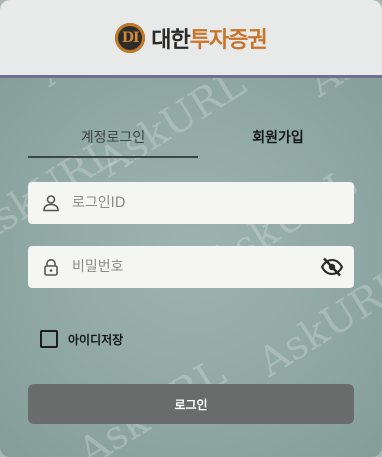 This screenshot has height=457, width=382. I want to click on brand-name: 대한투자증권, so click(209, 38).